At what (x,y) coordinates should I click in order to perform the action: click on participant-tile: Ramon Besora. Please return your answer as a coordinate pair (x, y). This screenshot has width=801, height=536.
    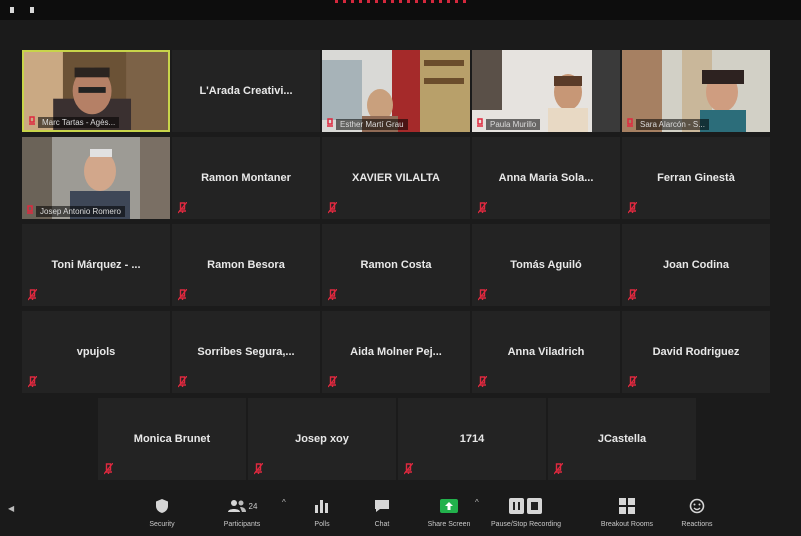
    Looking at the image, I should click on (246, 265).